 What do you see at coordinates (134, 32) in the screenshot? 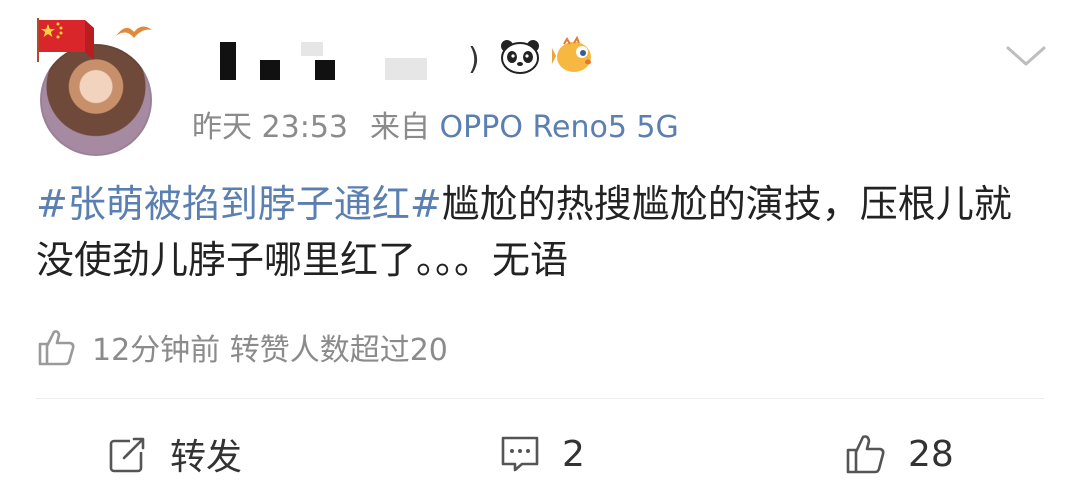
I see `bird-decoration-icon` at bounding box center [134, 32].